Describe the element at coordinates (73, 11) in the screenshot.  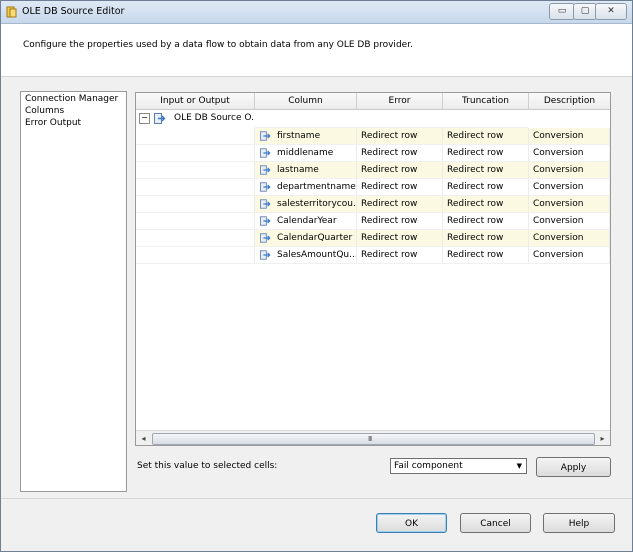
I see `window-title: OLE DB Source Editor` at that location.